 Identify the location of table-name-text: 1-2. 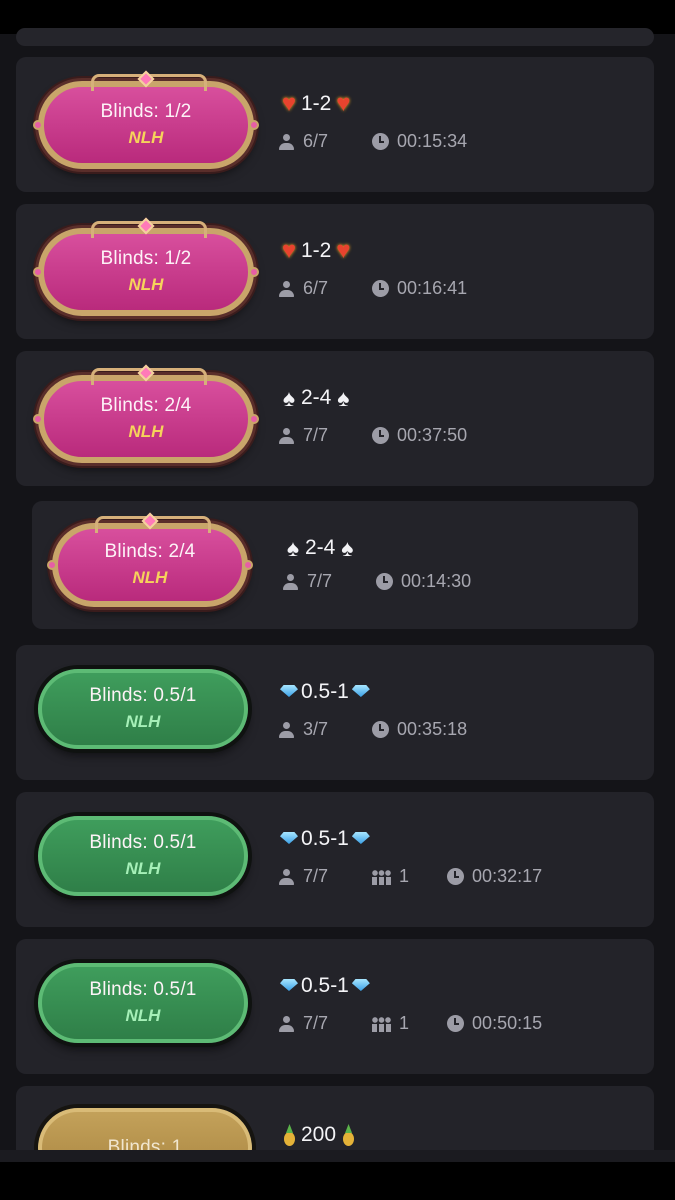
(316, 103).